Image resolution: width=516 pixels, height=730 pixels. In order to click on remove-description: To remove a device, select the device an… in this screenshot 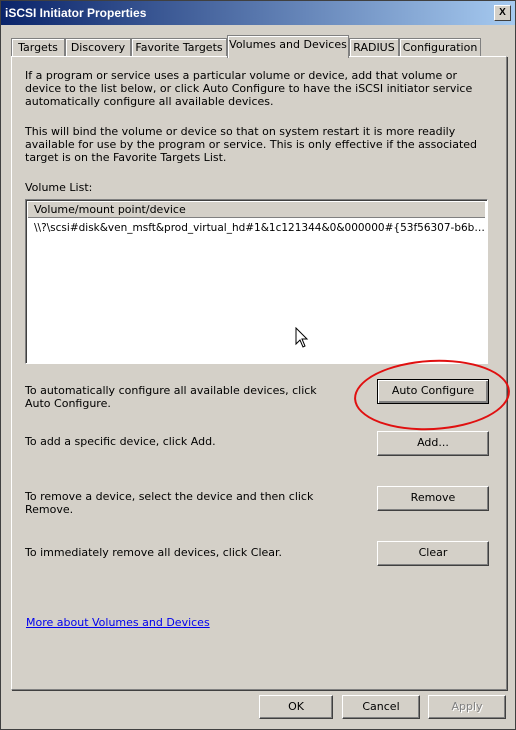, I will do `click(169, 503)`.